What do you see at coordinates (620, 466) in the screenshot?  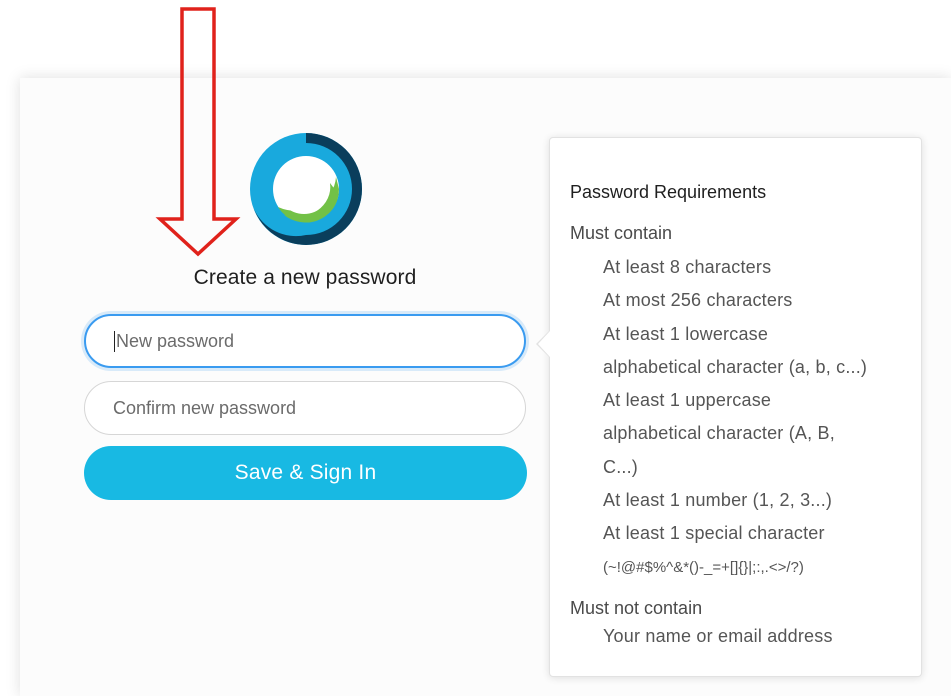 I see `requirement-item: C...)` at bounding box center [620, 466].